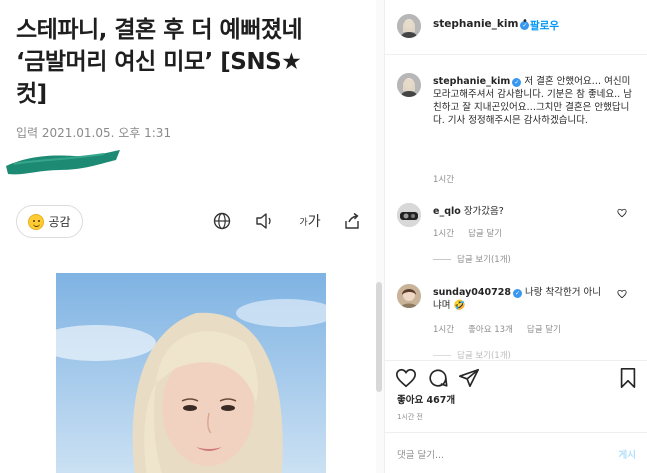 The image size is (647, 473). I want to click on post-time: 1시간 전, so click(410, 417).